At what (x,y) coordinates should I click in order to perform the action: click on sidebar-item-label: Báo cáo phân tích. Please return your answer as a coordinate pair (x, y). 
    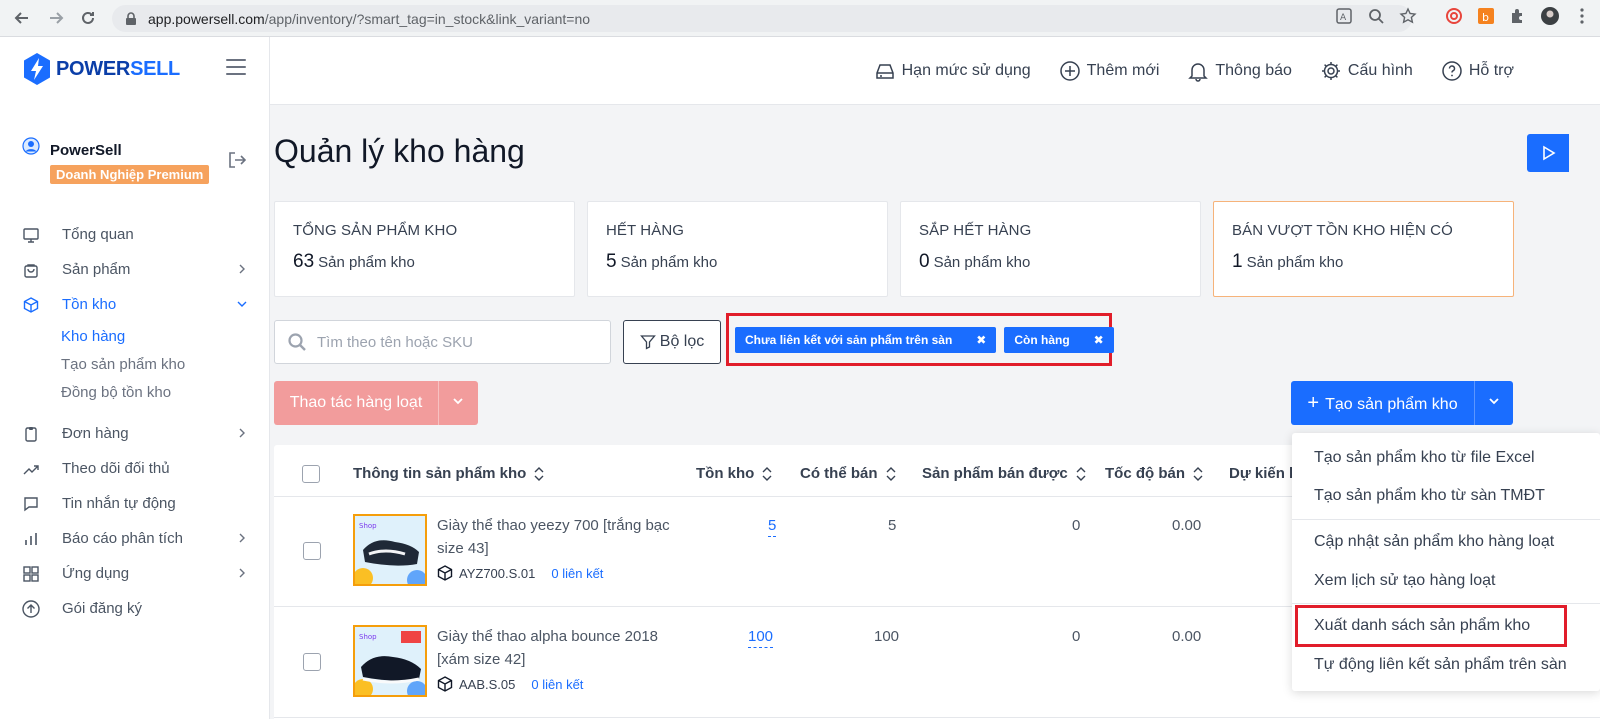
    Looking at the image, I should click on (122, 538).